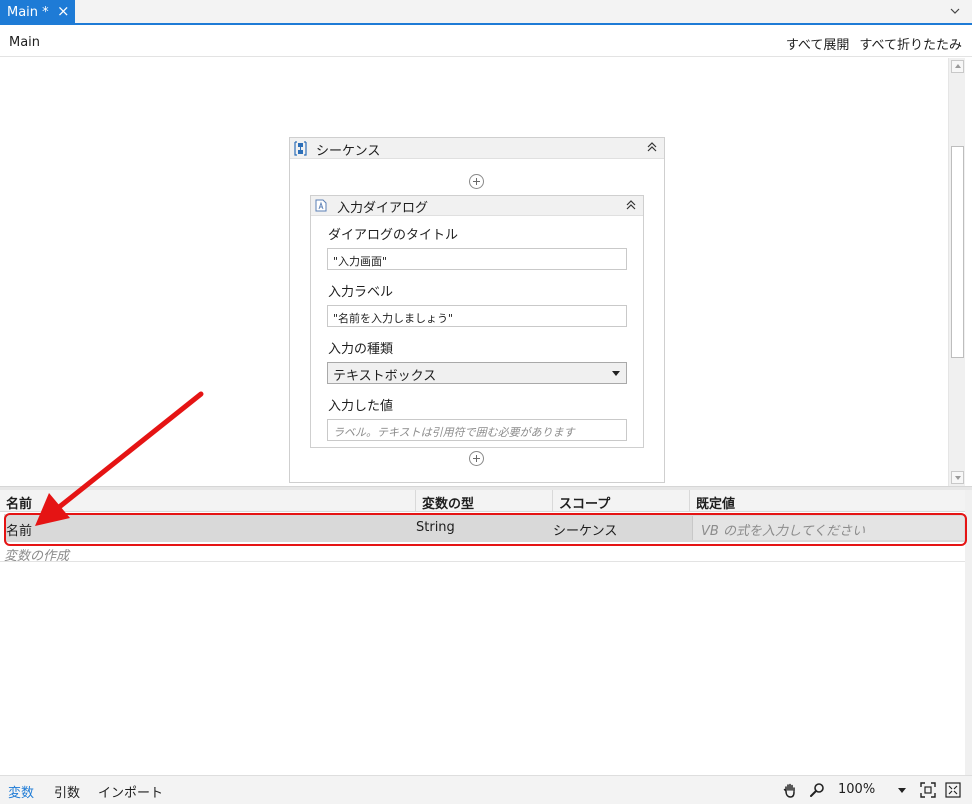  Describe the element at coordinates (486, 789) in the screenshot. I see `bottom-toolbar: 変数 引数 インポート 100%` at that location.